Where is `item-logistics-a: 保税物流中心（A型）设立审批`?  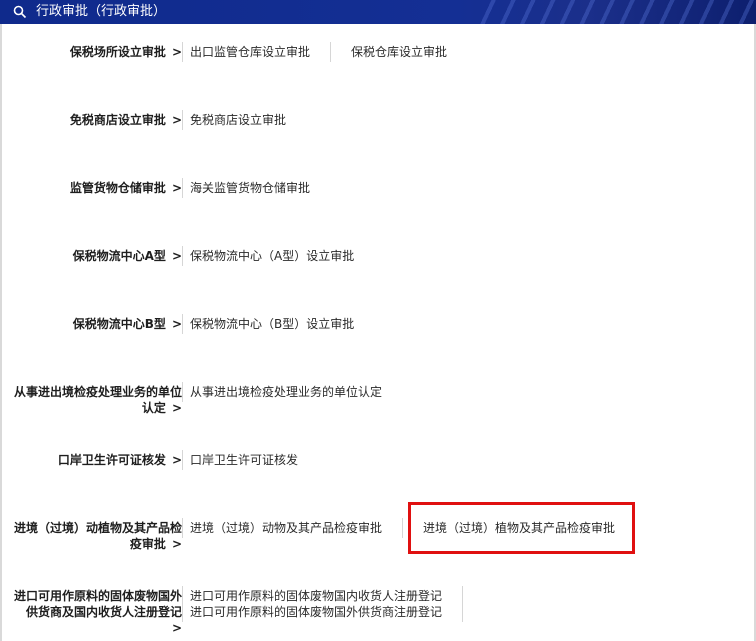
item-logistics-a: 保税物流中心（A型）设立审批 is located at coordinates (272, 256).